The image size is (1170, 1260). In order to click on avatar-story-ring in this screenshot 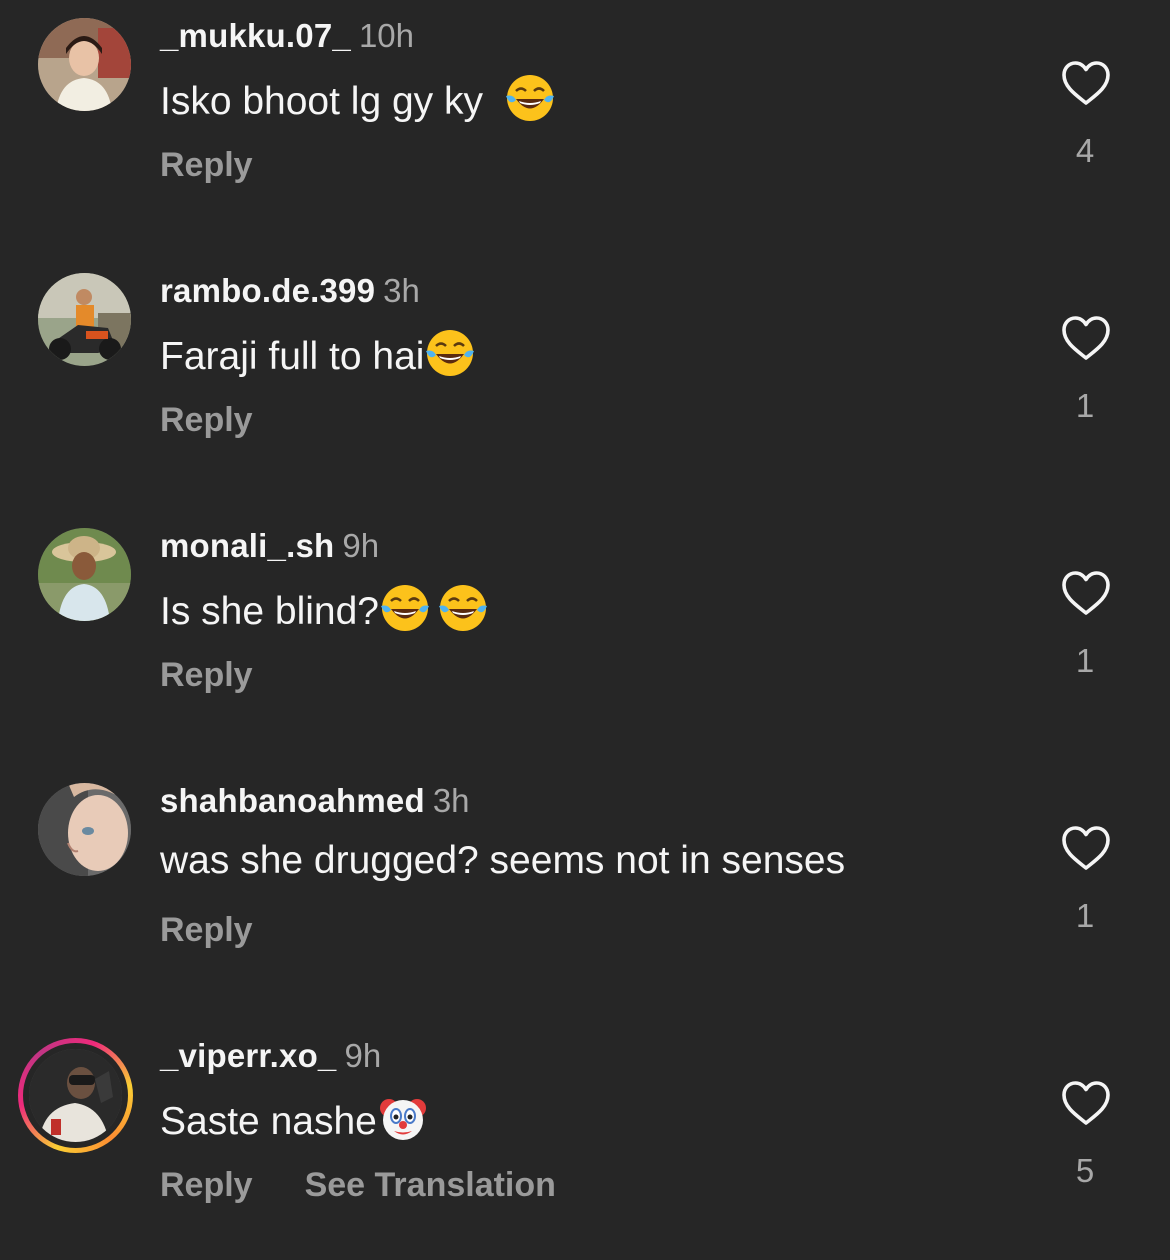, I will do `click(75, 1095)`.